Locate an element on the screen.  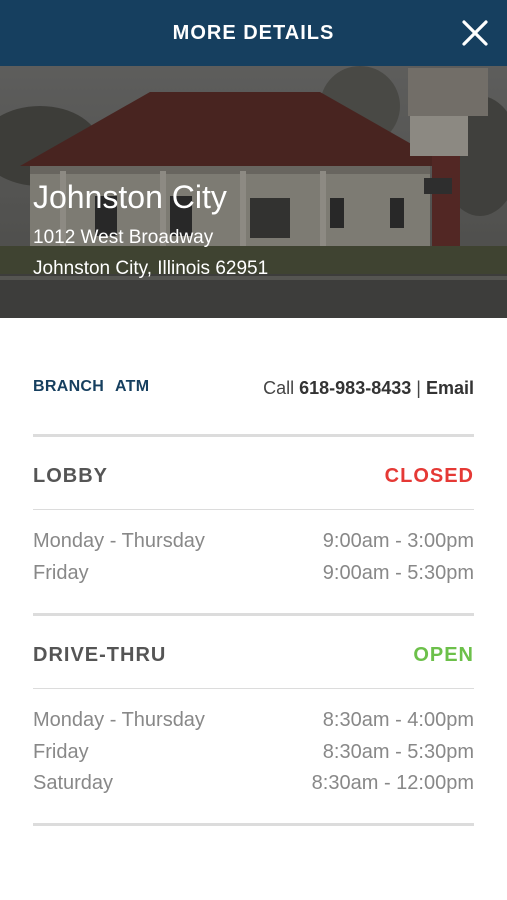
drive-thru-hours-day: Friday is located at coordinates (61, 752).